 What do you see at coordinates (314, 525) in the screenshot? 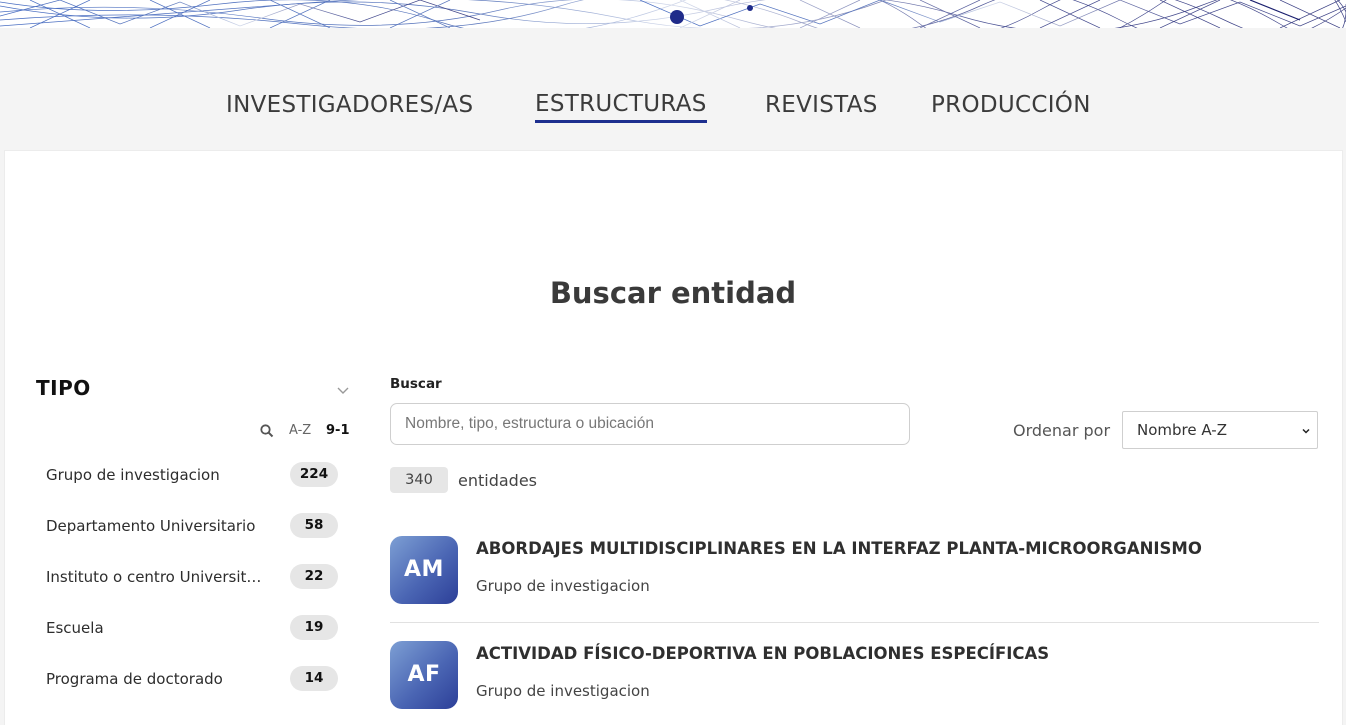
I see `facet-count: 58` at bounding box center [314, 525].